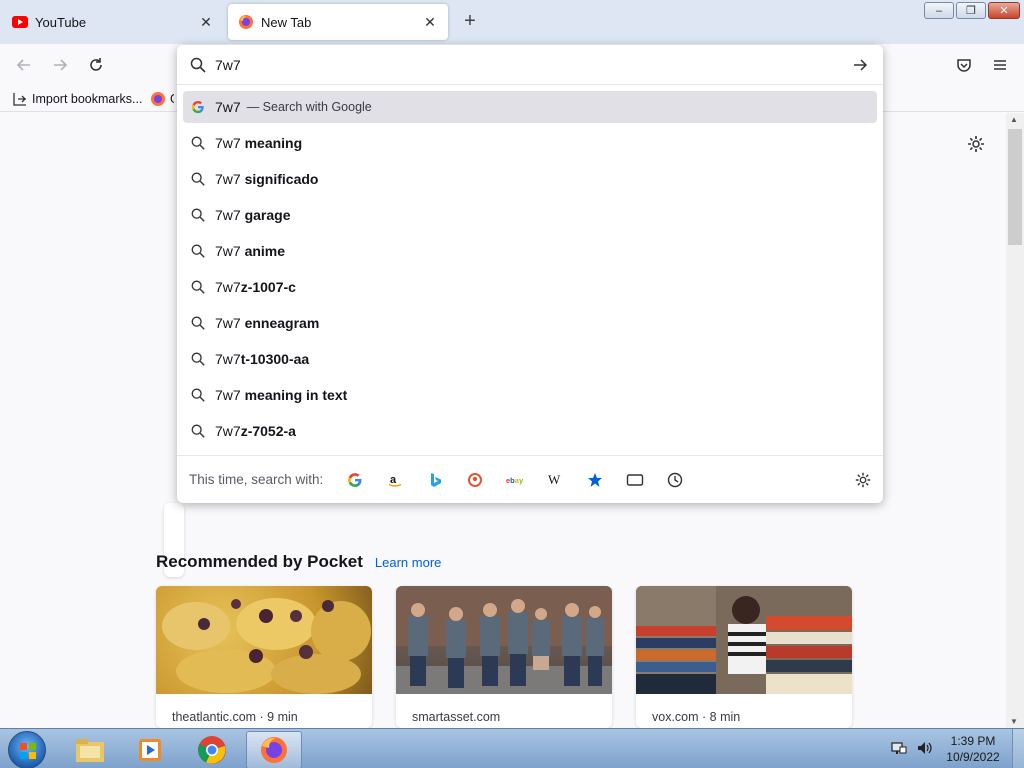 This screenshot has height=768, width=1024. Describe the element at coordinates (1015, 420) in the screenshot. I see `page-scrollbar: ▲ ▼` at that location.